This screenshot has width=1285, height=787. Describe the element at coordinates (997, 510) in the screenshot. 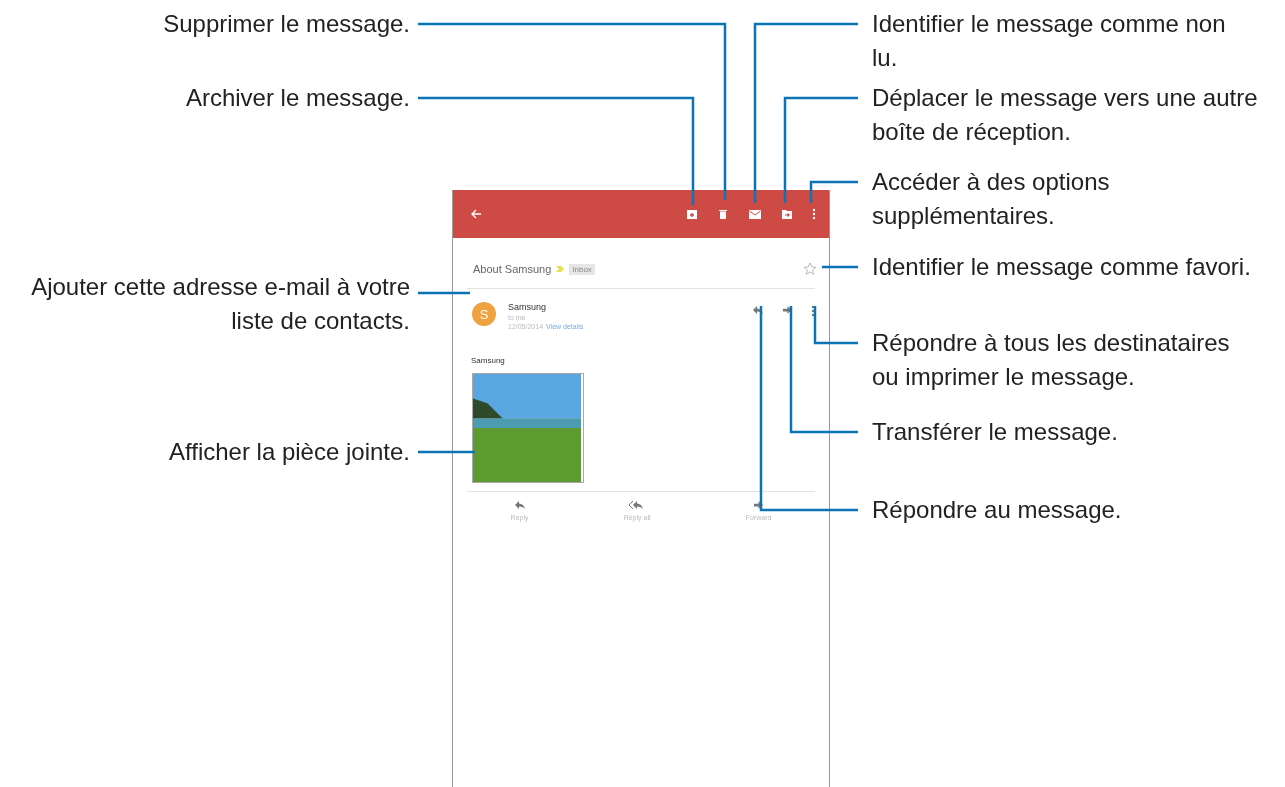

I see `callout-text: Répondre au message.` at that location.